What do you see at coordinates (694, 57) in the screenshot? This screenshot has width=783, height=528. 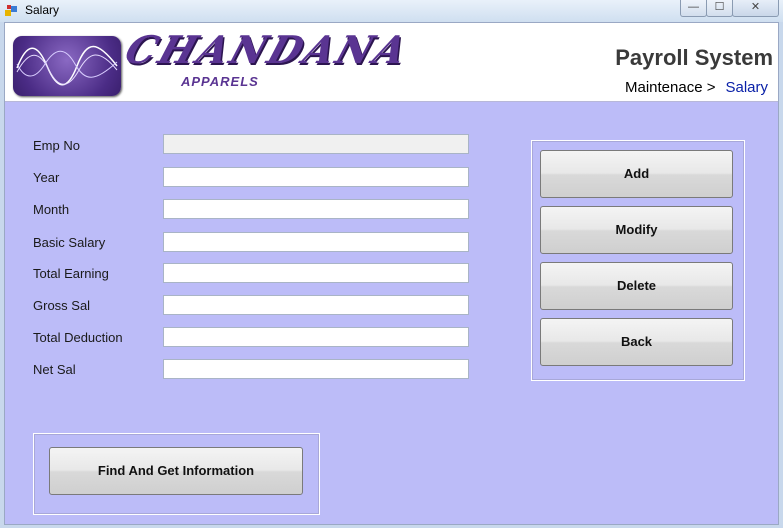 I see `app-title: Payroll System` at bounding box center [694, 57].